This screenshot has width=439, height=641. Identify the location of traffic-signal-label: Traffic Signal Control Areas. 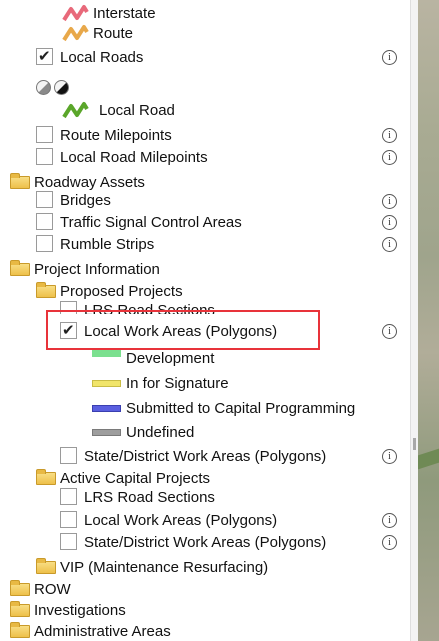
(151, 222).